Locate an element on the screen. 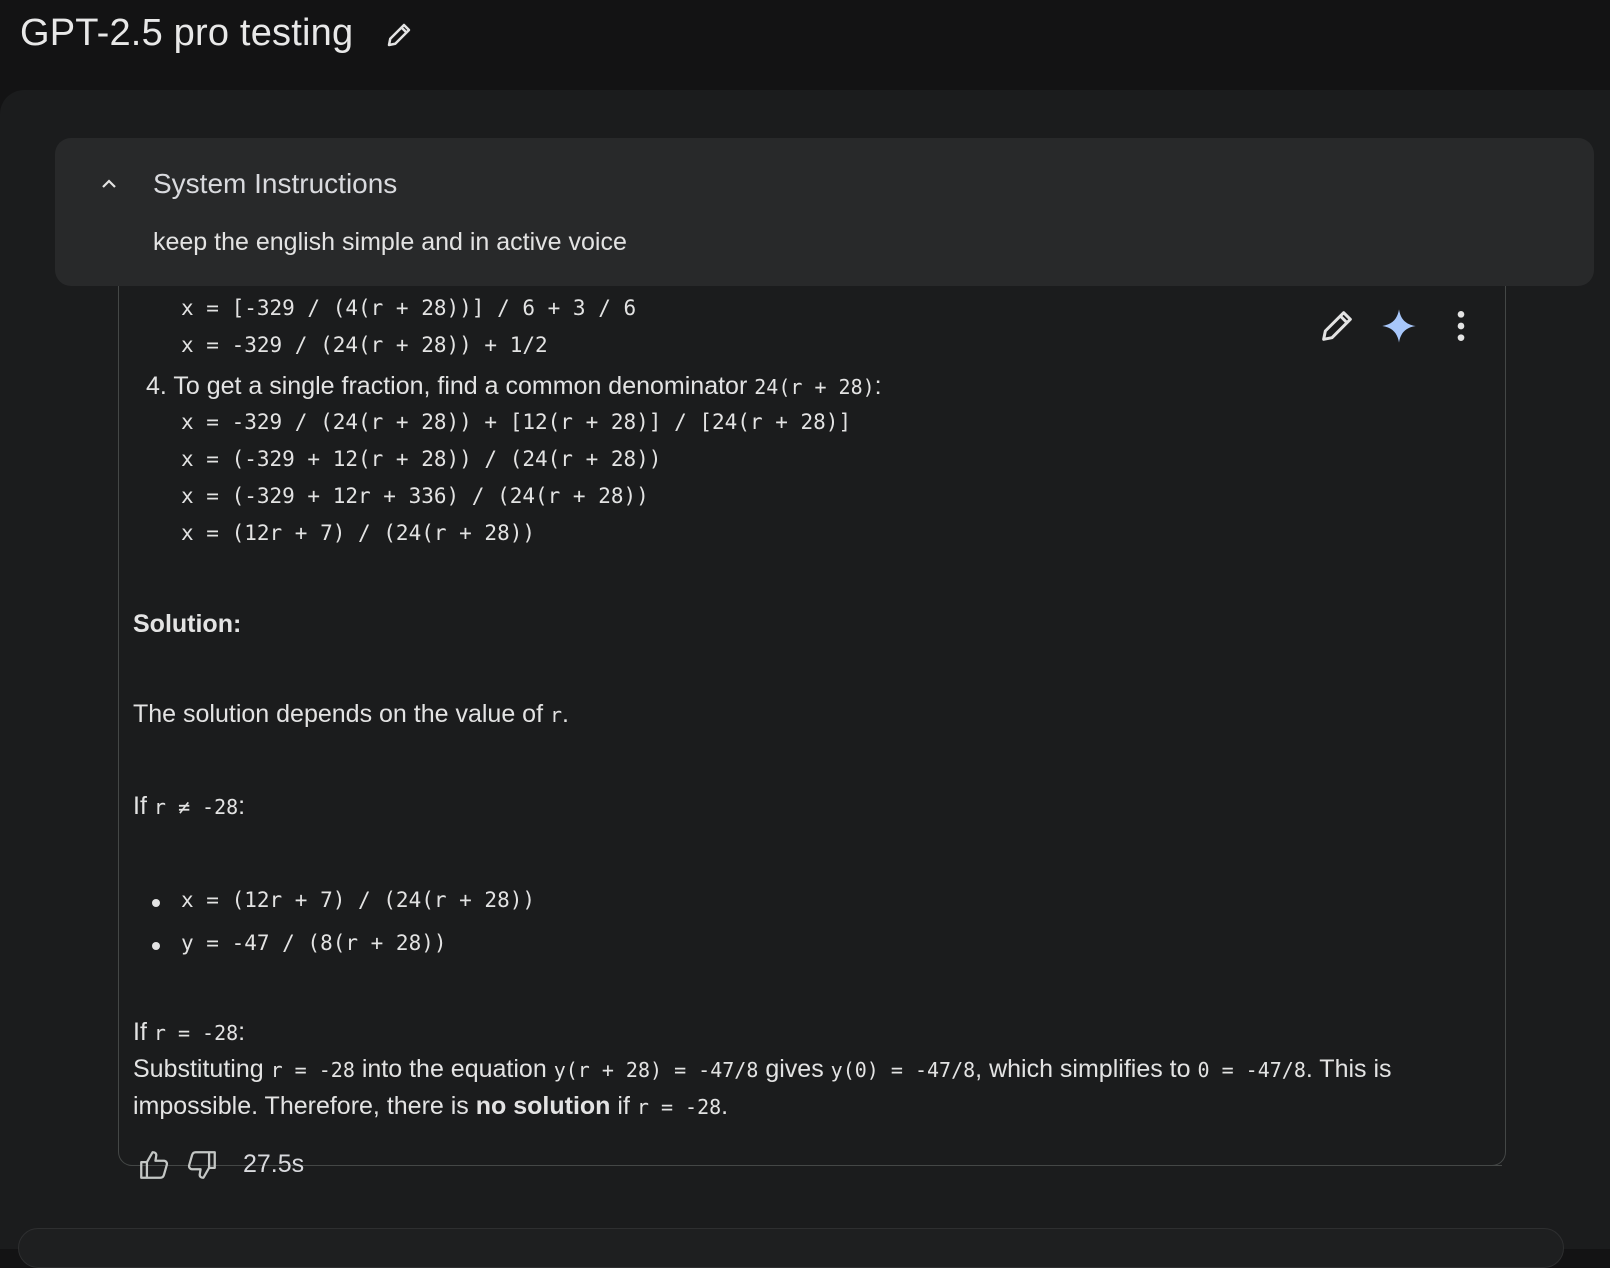 This screenshot has height=1268, width=1610. page-title: GPT-2.5 pro testing is located at coordinates (187, 33).